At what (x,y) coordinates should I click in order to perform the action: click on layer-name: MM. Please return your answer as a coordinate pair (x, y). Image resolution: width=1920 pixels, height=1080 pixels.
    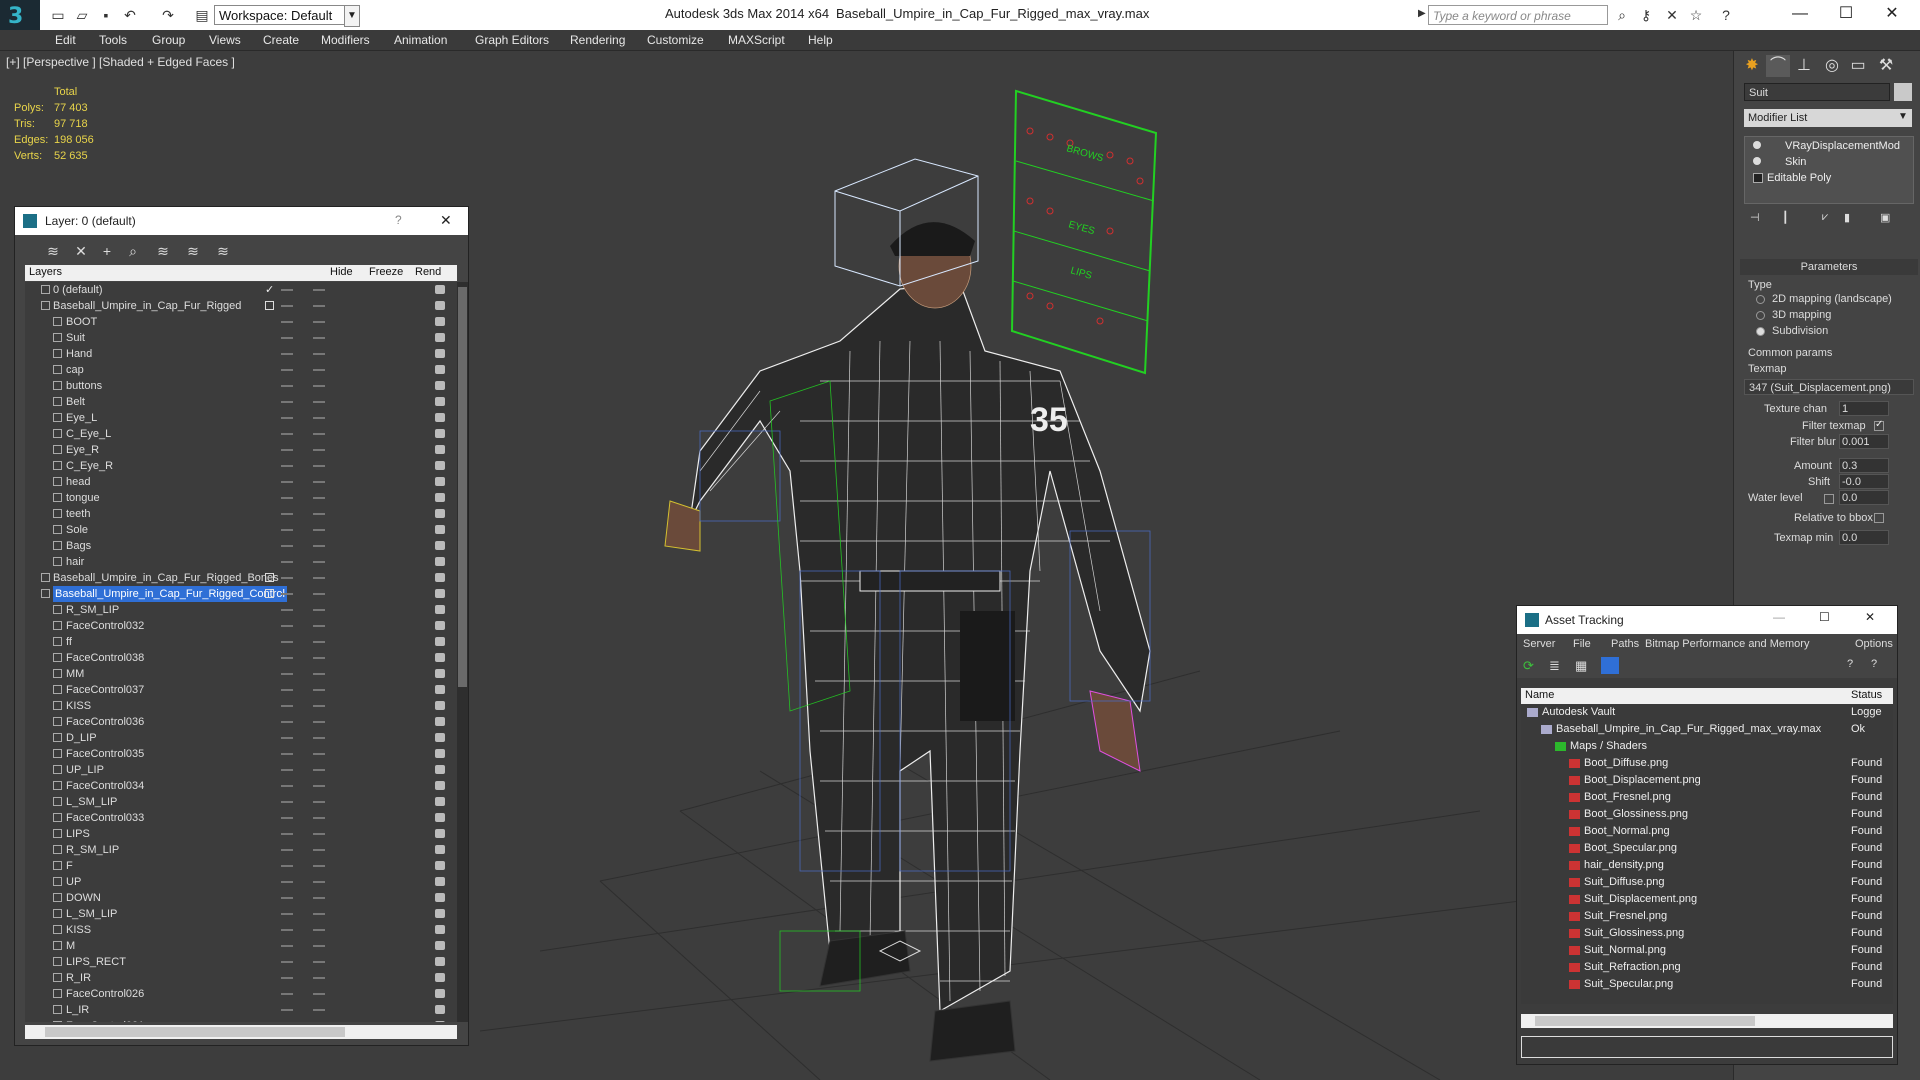
    Looking at the image, I should click on (75, 674).